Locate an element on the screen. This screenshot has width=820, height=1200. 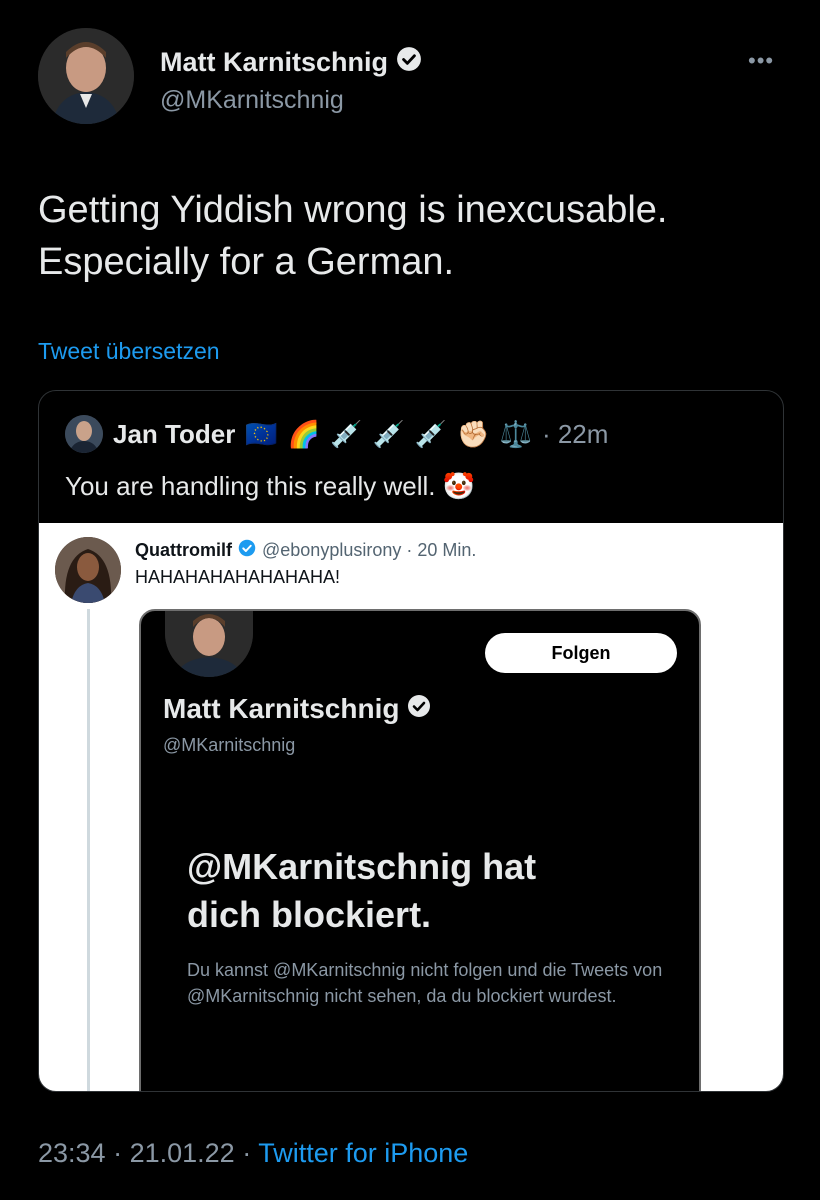
quoted-tweet-header: Jan Toder 🇪🇺 🌈 💉 💉 💉 ✊🏻 ⚖️ · 22m is located at coordinates (336, 434).